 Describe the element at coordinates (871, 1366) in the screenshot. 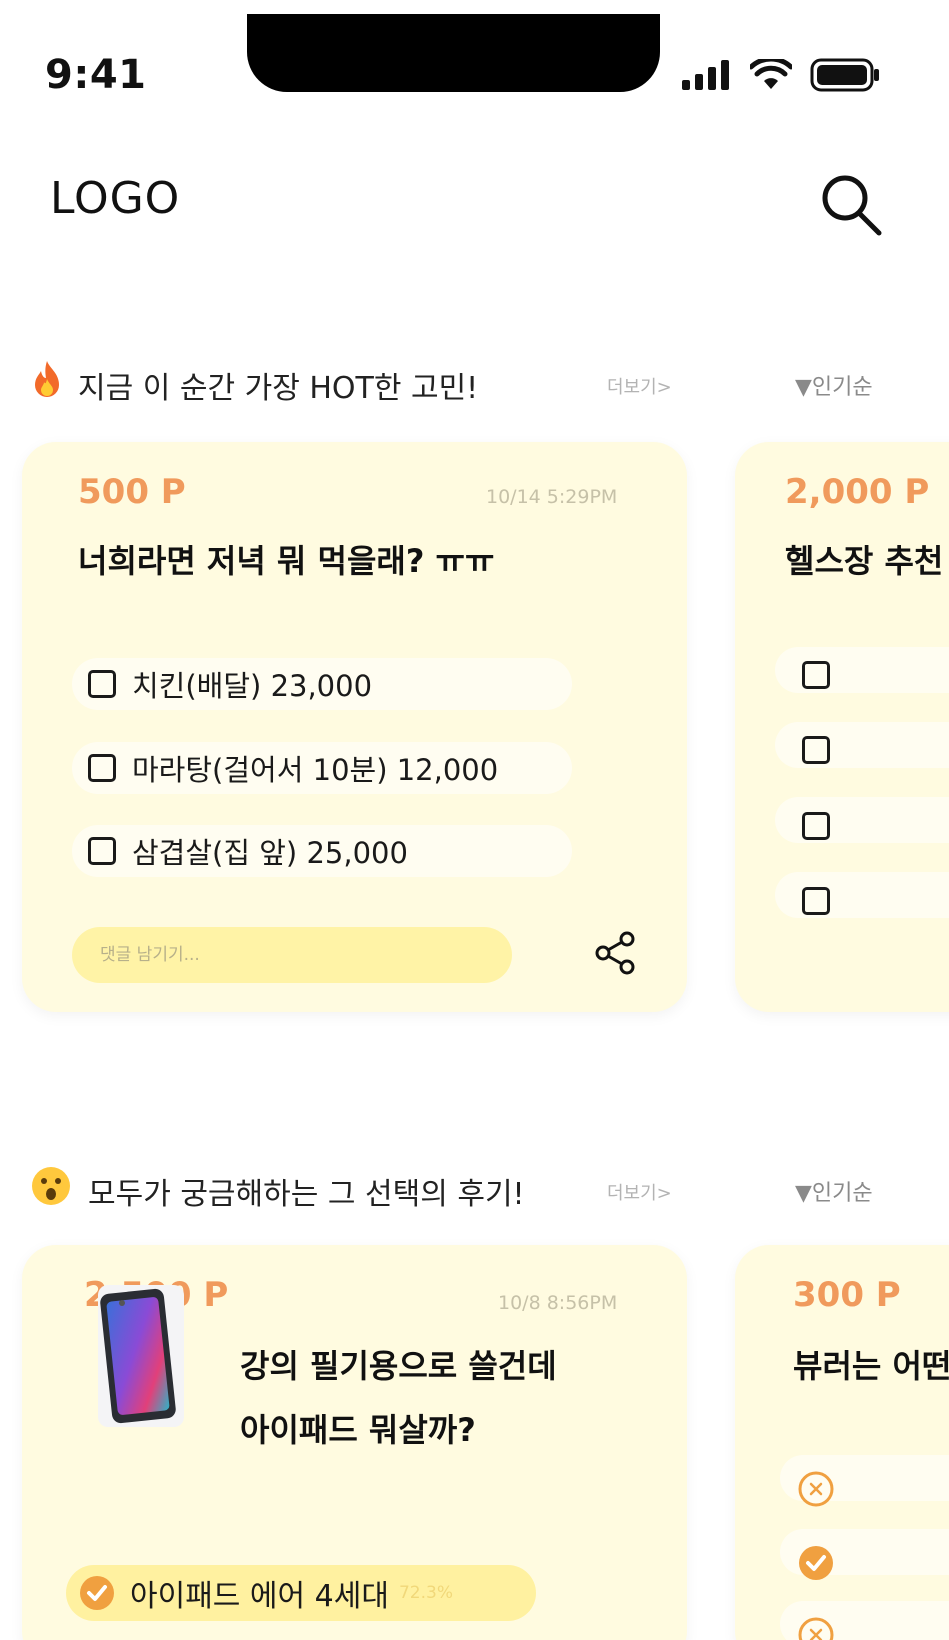

I see `question-title: 뷰러는 어떤` at that location.